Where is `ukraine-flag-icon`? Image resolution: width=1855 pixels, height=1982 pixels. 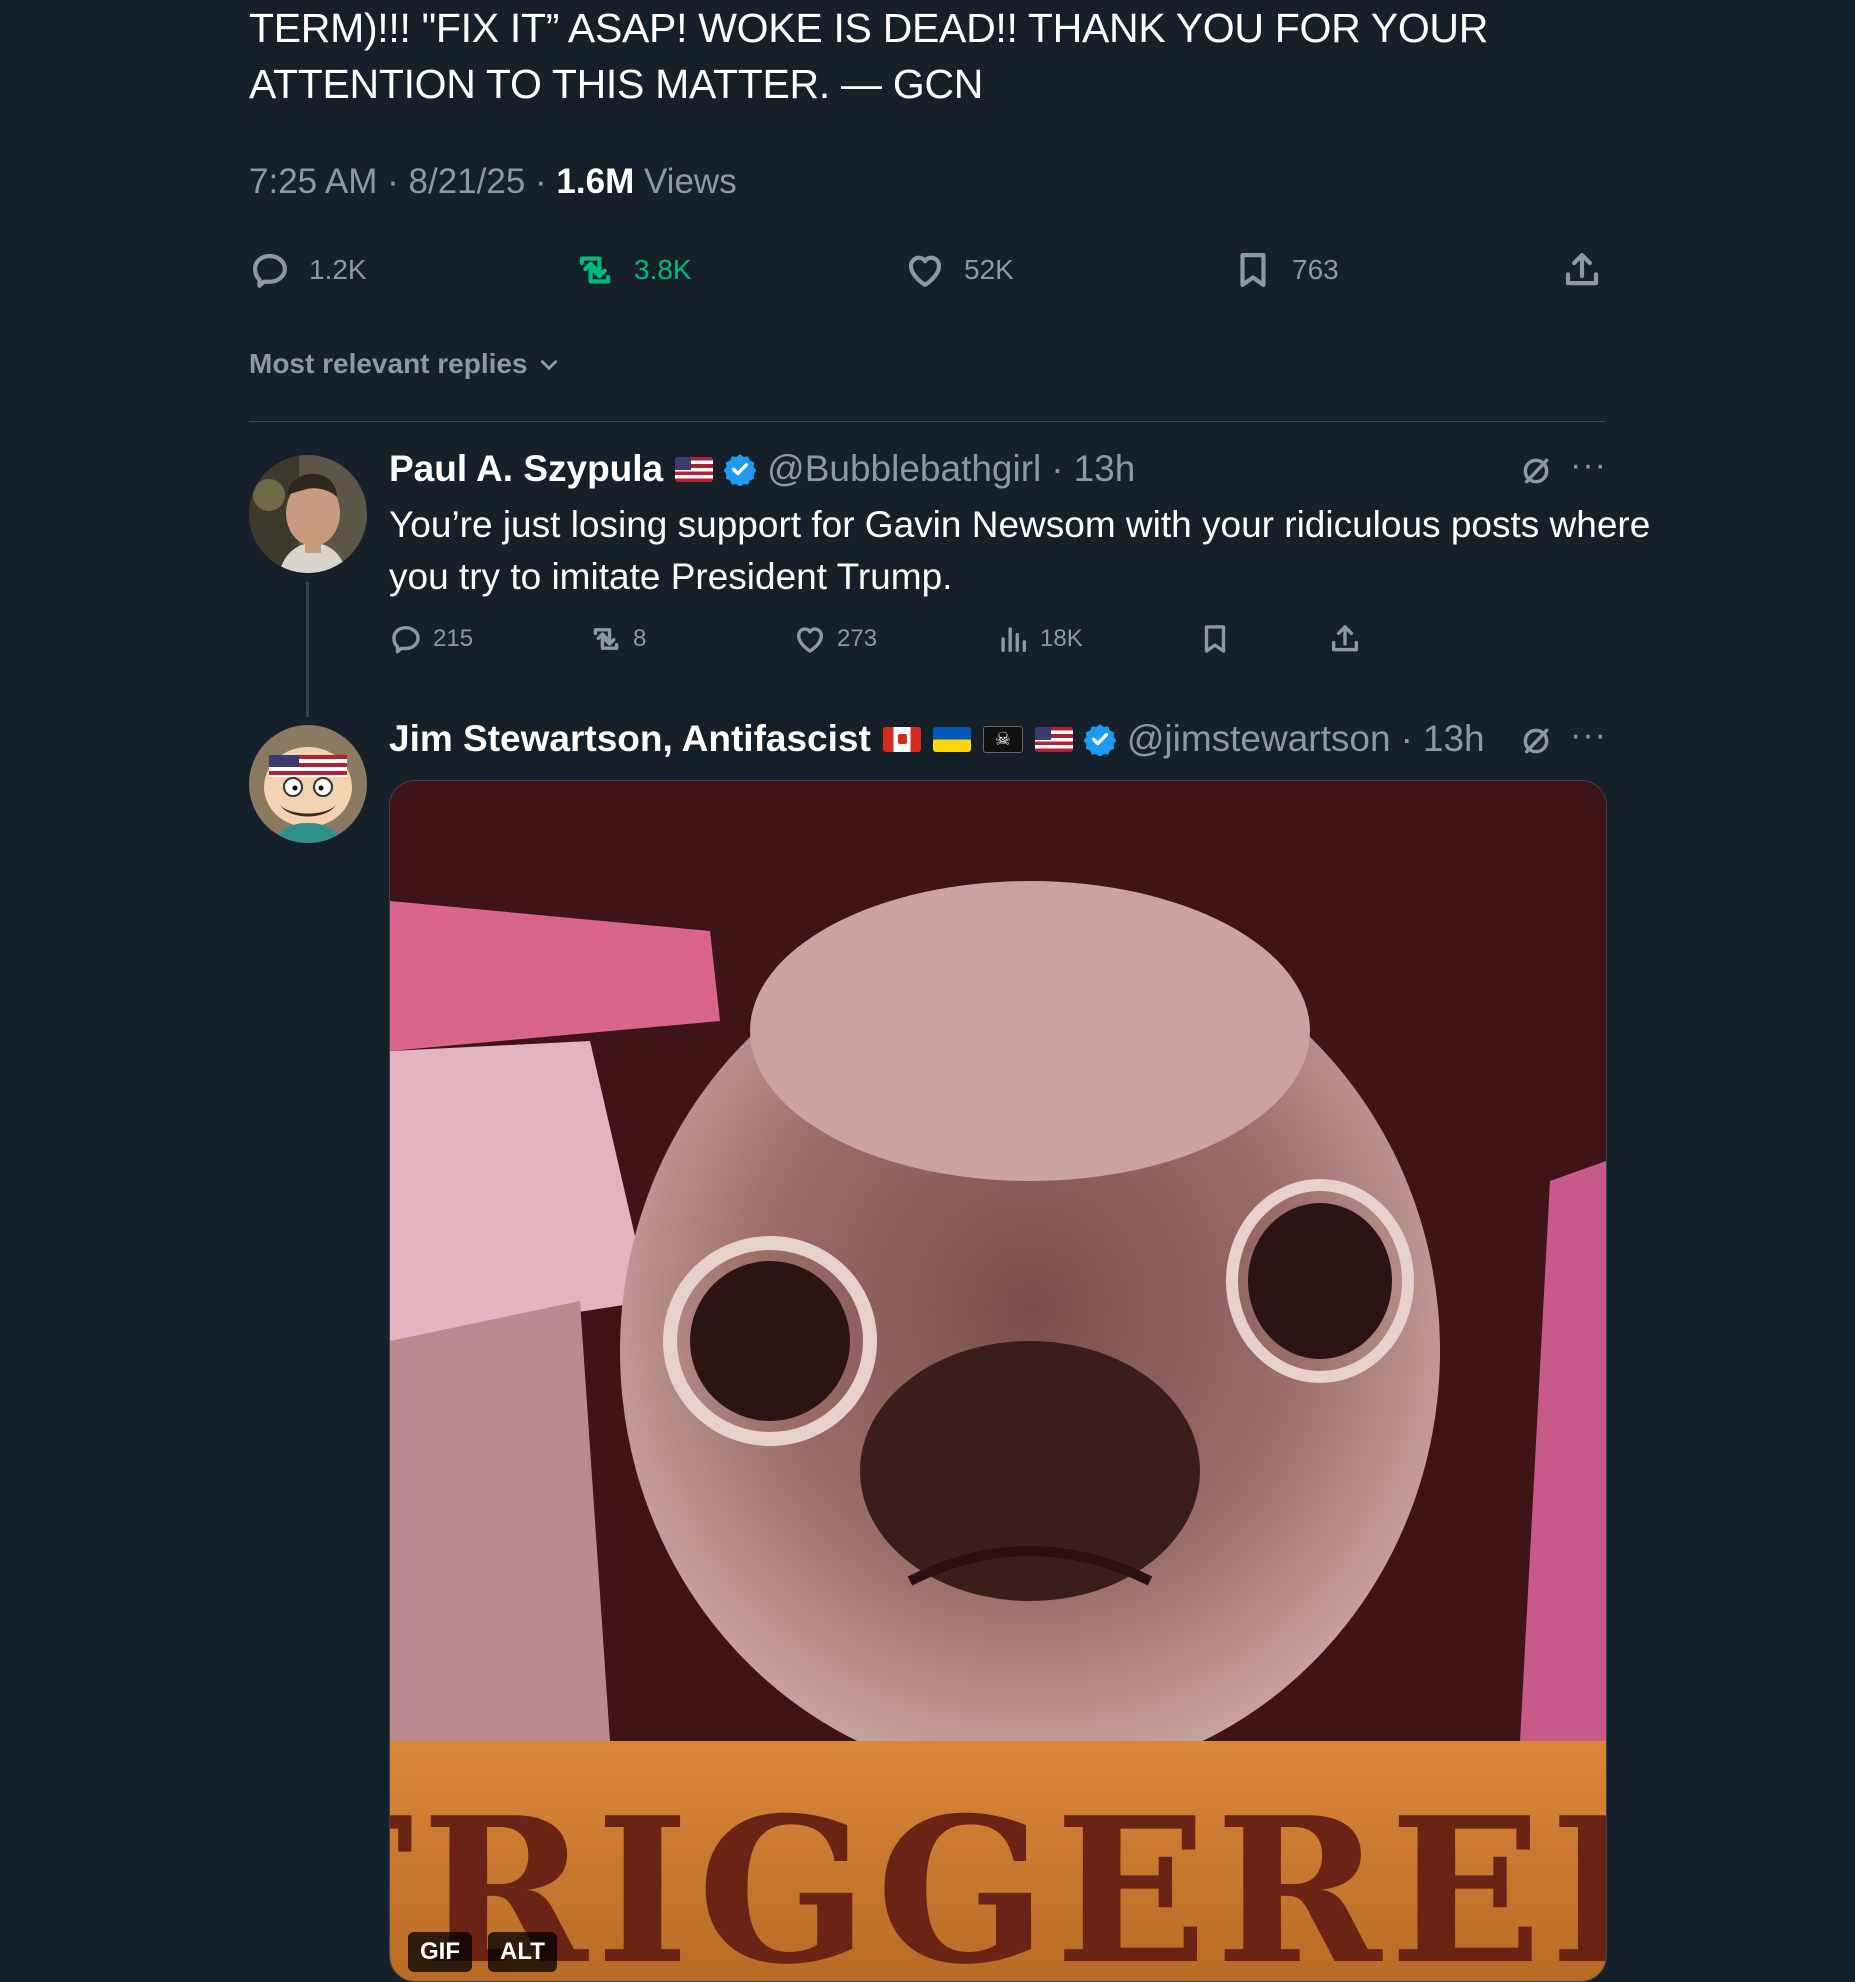 ukraine-flag-icon is located at coordinates (951, 739).